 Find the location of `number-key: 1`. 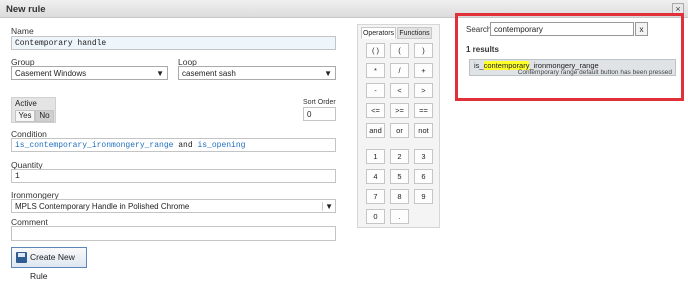

number-key: 1 is located at coordinates (375, 156).